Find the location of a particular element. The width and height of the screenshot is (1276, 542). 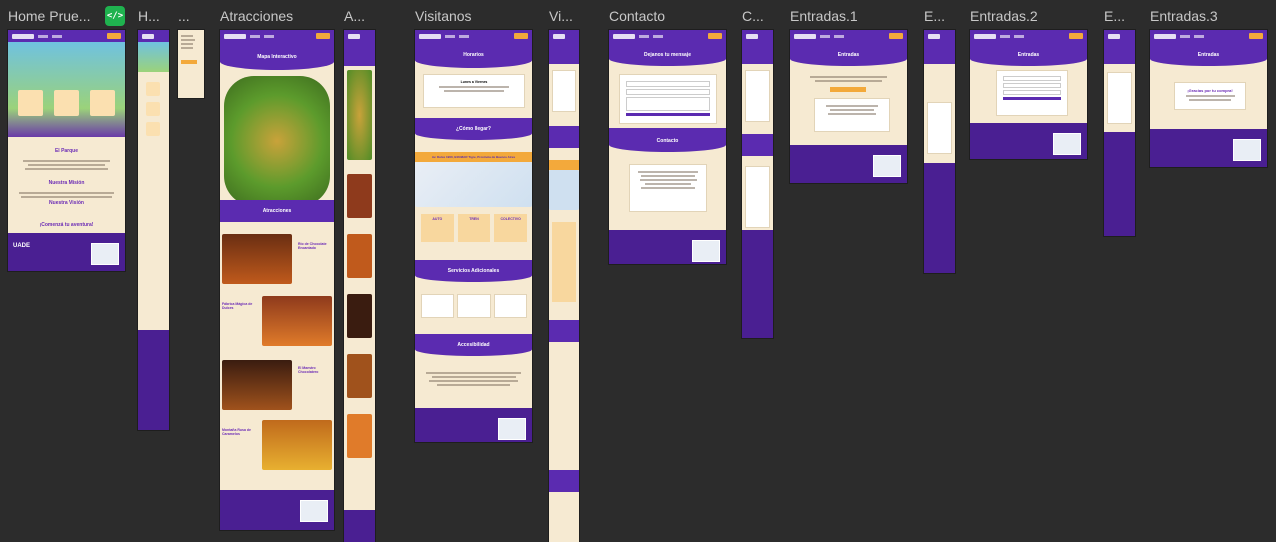

section-title-mision: Nuestra Misión is located at coordinates (66, 183).